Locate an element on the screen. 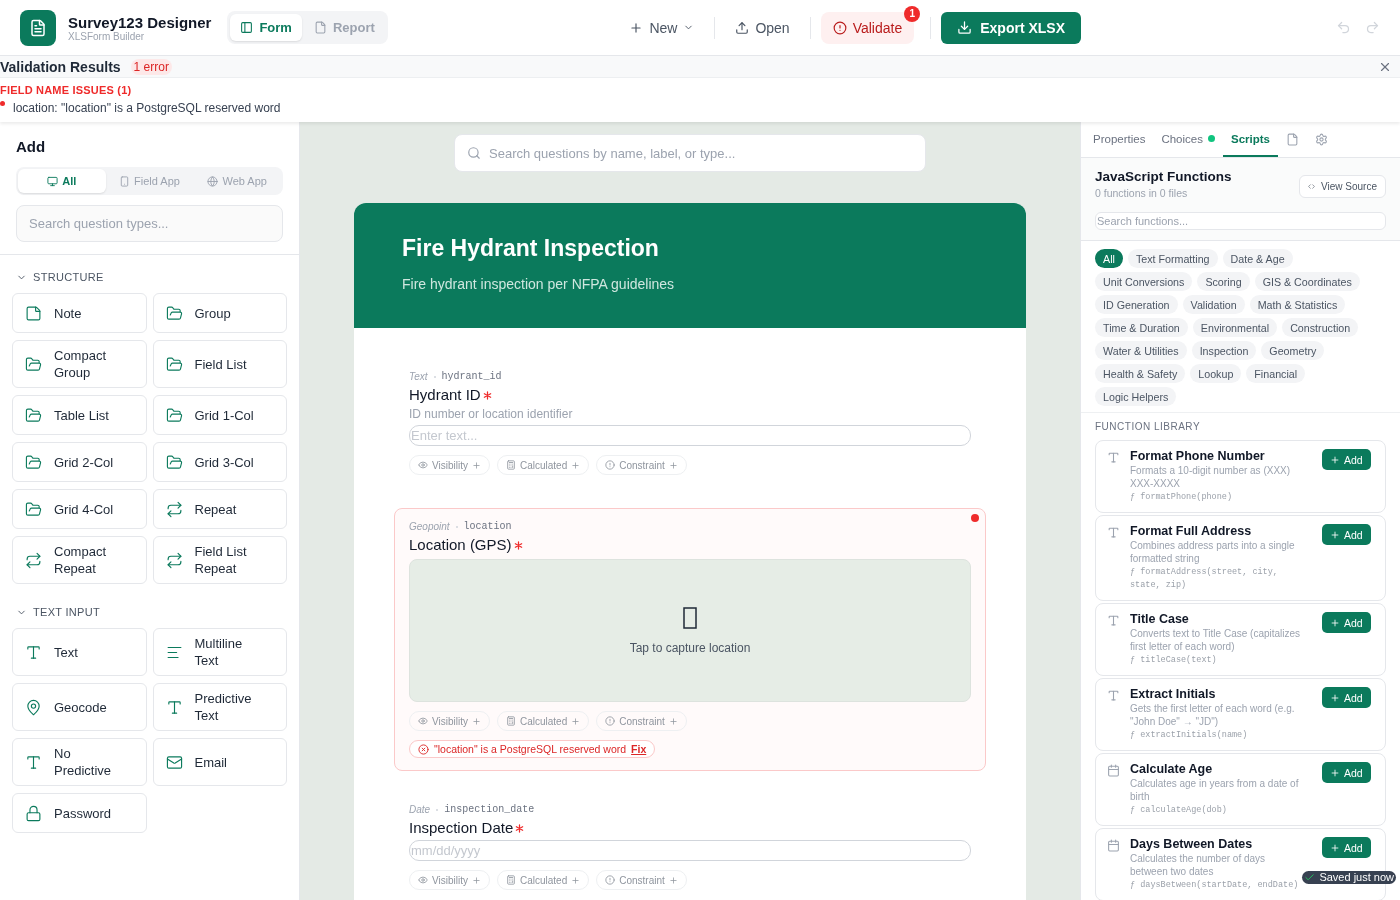  category-chip: Logic Helpers is located at coordinates (1136, 396).